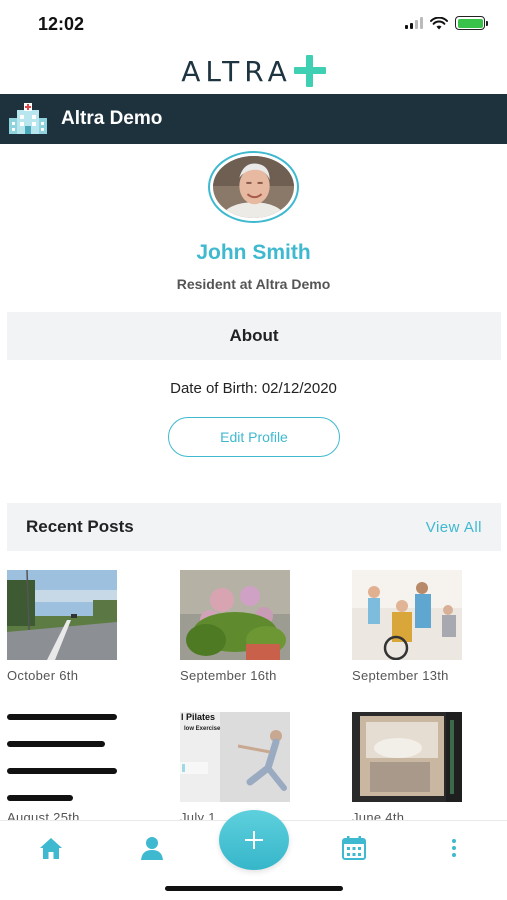 Image resolution: width=507 pixels, height=900 pixels. I want to click on recent-posts-title: Recent Posts, so click(80, 526).